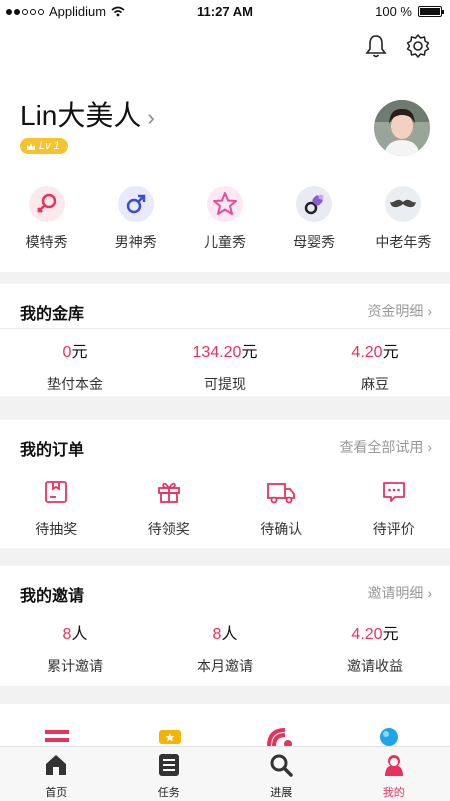  What do you see at coordinates (314, 242) in the screenshot?
I see `category-label: 母婴秀` at bounding box center [314, 242].